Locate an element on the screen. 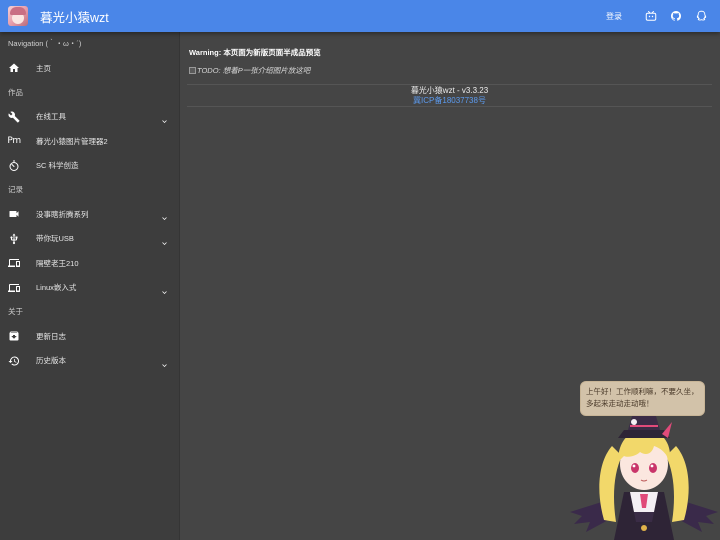 This screenshot has width=720, height=540. site-title: 暮光小猿wzt is located at coordinates (74, 16).